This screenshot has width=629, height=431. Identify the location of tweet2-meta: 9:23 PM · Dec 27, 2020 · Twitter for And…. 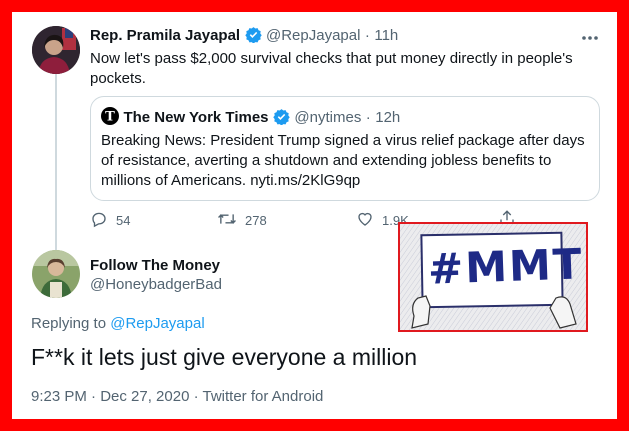
(177, 396).